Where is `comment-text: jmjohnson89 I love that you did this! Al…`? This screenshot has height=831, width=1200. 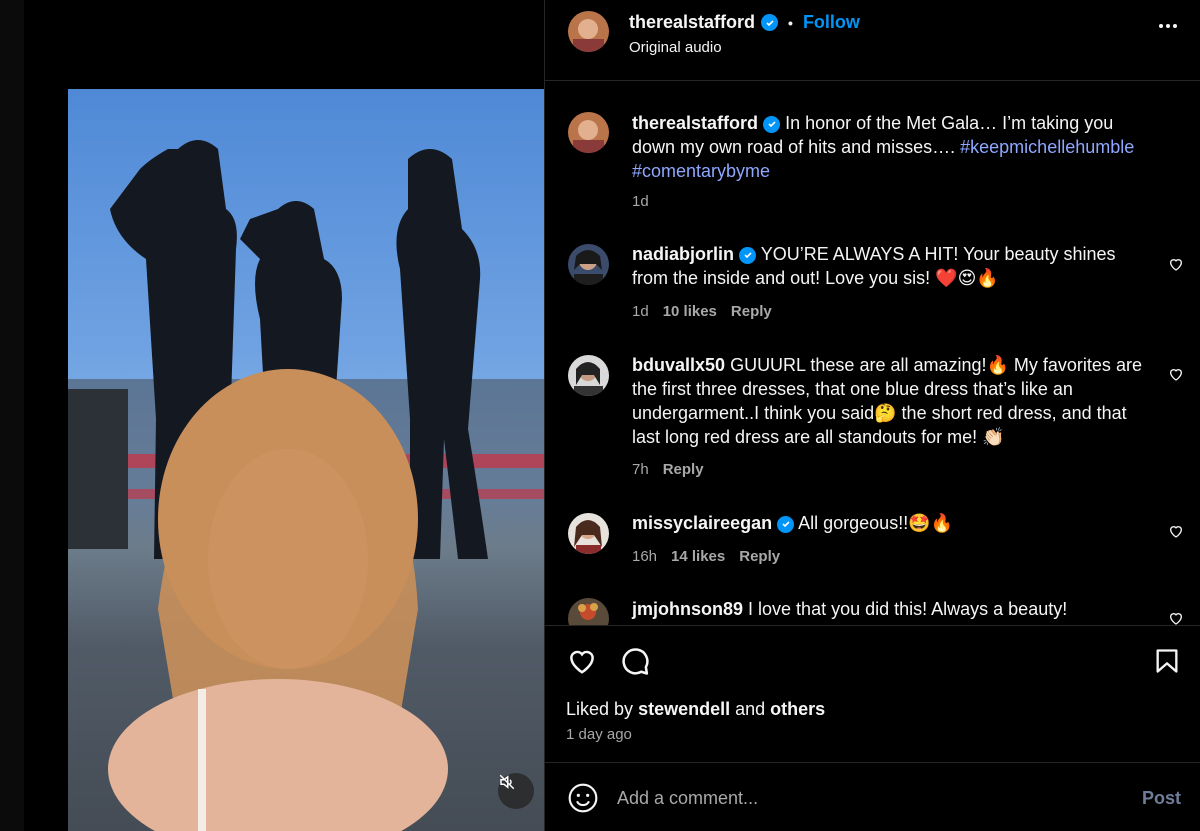 comment-text: jmjohnson89 I love that you did this! Al… is located at coordinates (892, 609).